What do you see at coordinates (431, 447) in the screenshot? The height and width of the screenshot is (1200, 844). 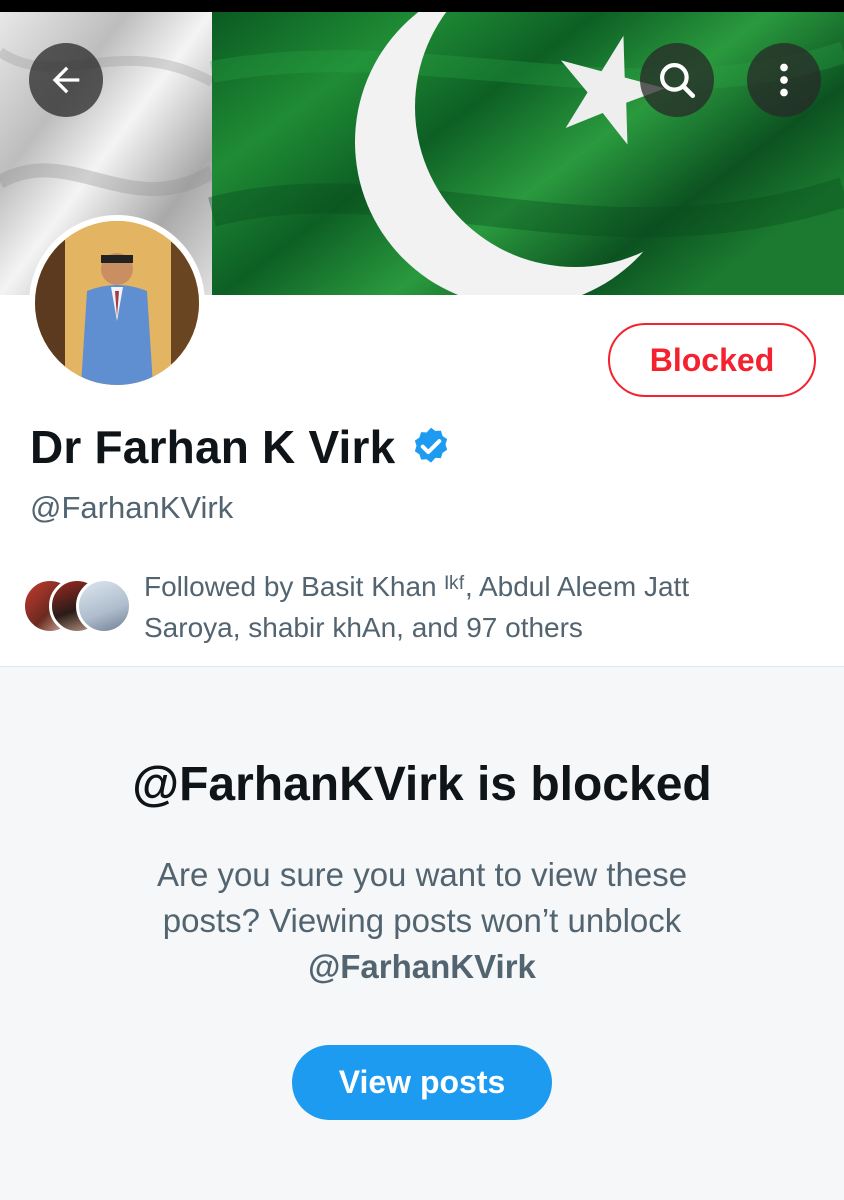 I see `verified-badge-icon` at bounding box center [431, 447].